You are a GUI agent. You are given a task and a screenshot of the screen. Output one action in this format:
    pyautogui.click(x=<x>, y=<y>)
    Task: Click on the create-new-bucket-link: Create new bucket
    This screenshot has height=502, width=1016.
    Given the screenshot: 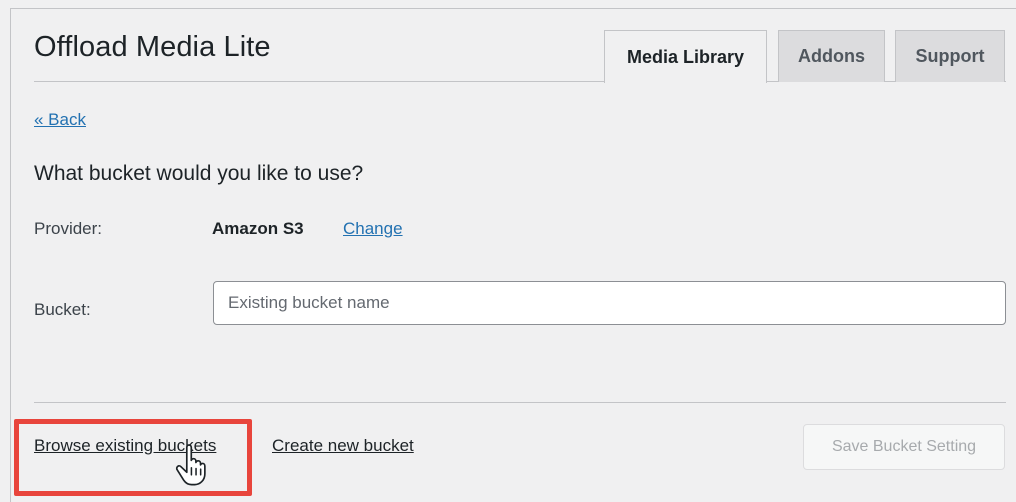 What is the action you would take?
    pyautogui.click(x=343, y=446)
    